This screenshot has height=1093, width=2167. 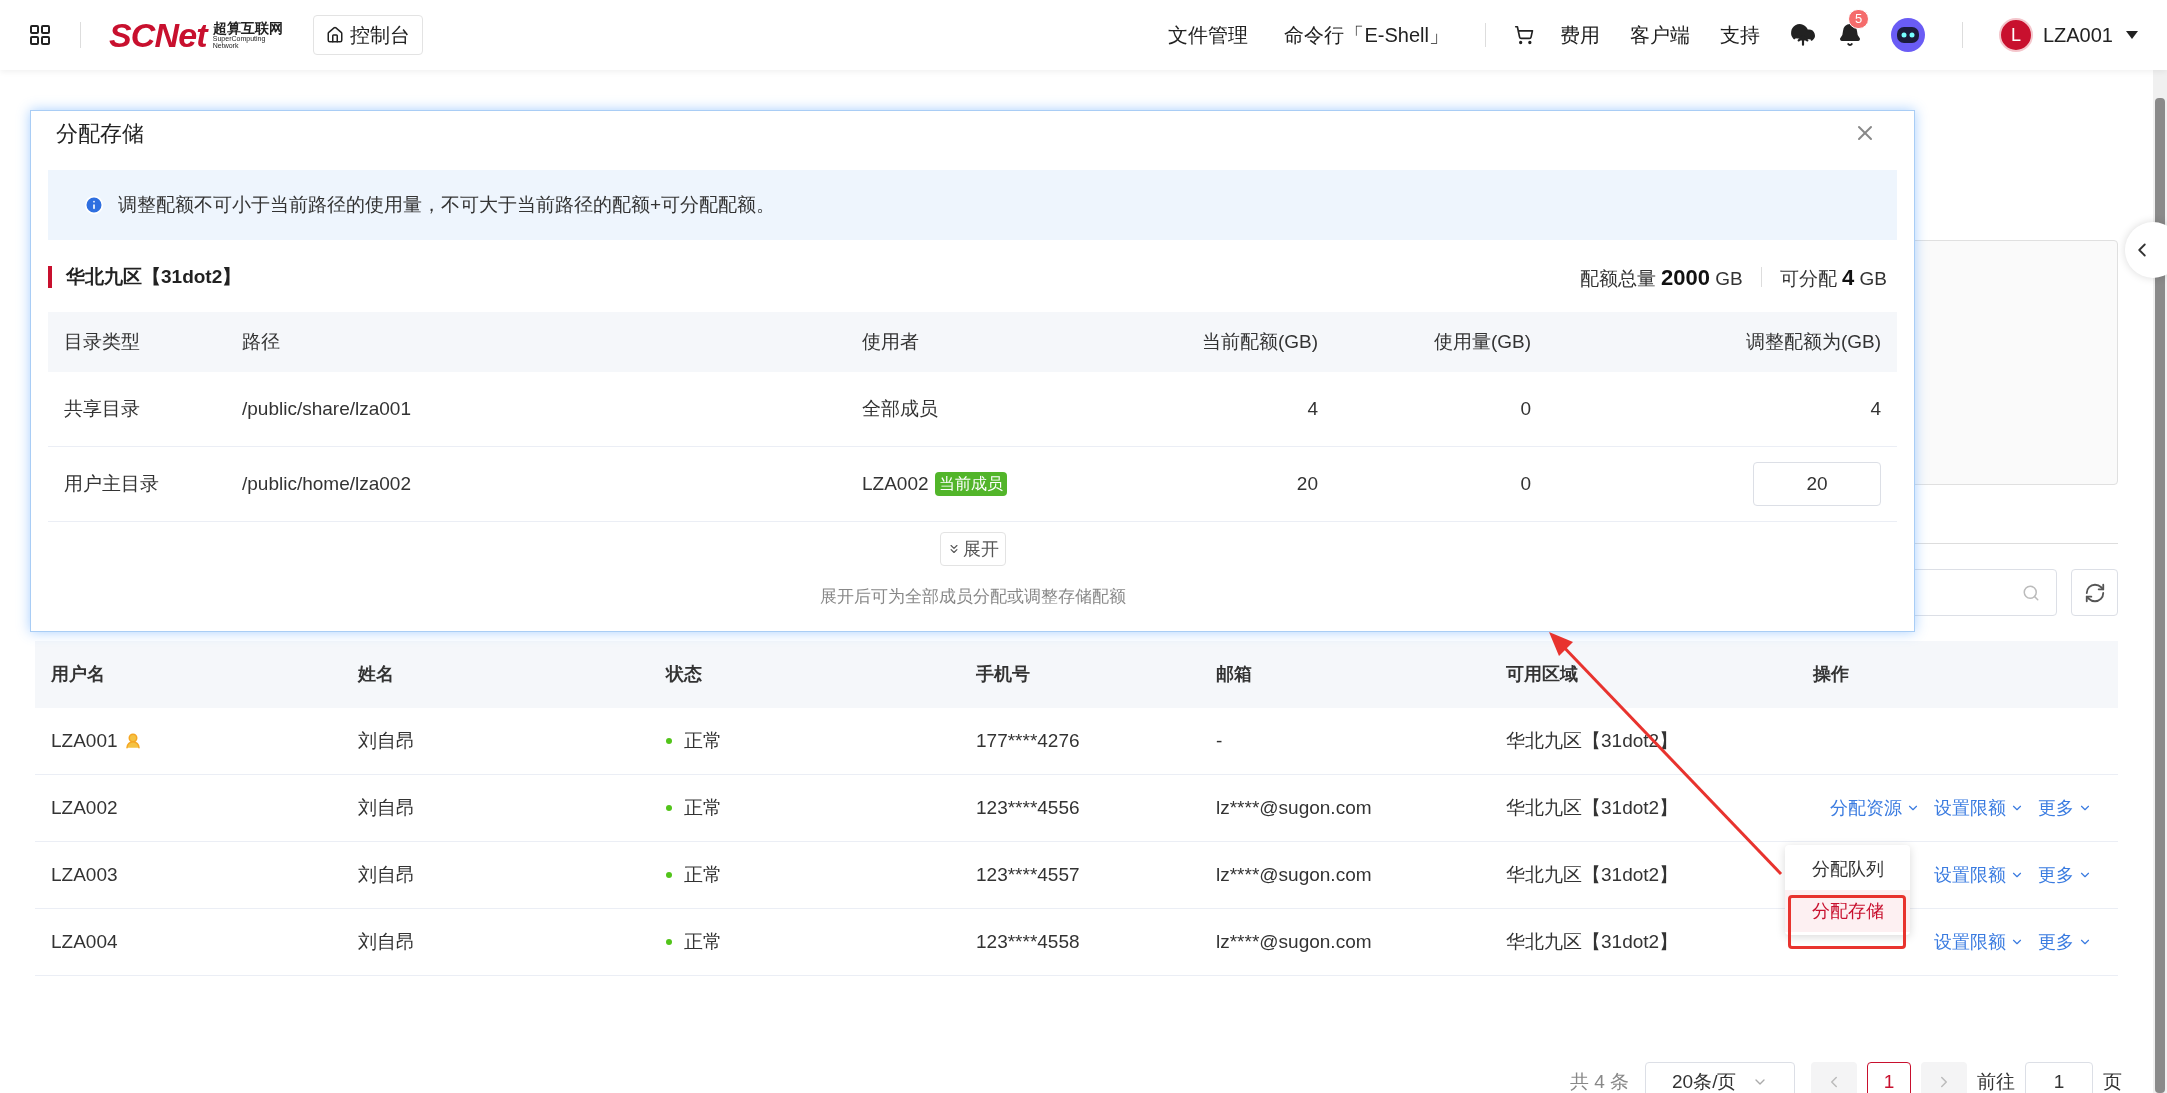 I want to click on dialog-title: 分配存储, so click(x=100, y=133).